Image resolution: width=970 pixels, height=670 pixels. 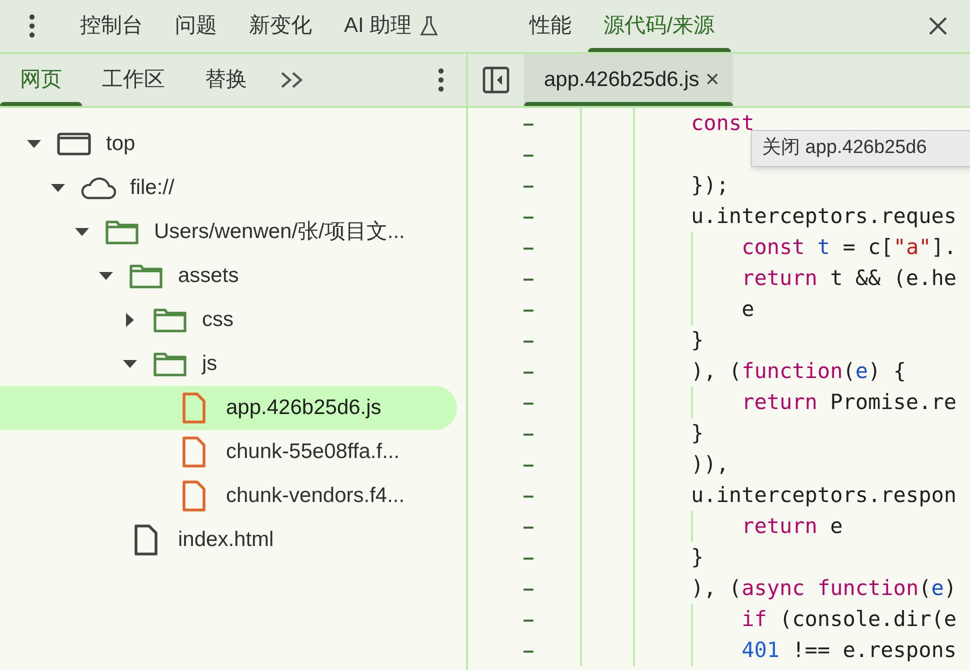 What do you see at coordinates (74, 144) in the screenshot?
I see `window-icon` at bounding box center [74, 144].